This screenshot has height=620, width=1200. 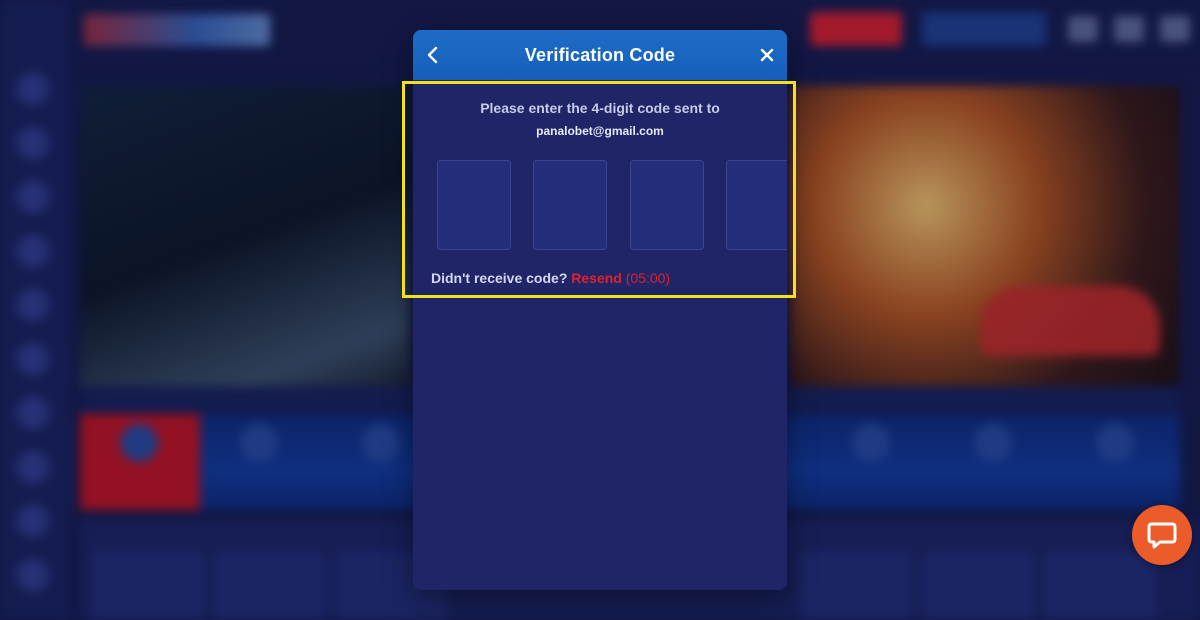 What do you see at coordinates (600, 131) in the screenshot?
I see `email-address: panalobet@gmail.com` at bounding box center [600, 131].